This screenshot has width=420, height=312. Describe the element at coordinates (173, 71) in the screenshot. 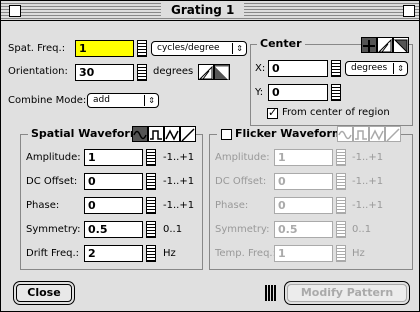

I see `orientation-unit-label: degrees` at that location.